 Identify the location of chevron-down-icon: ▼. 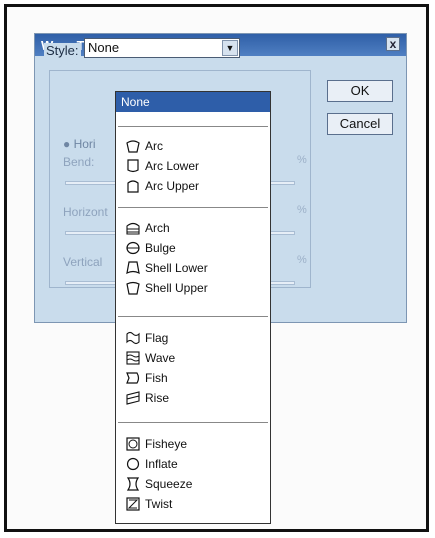
(230, 48).